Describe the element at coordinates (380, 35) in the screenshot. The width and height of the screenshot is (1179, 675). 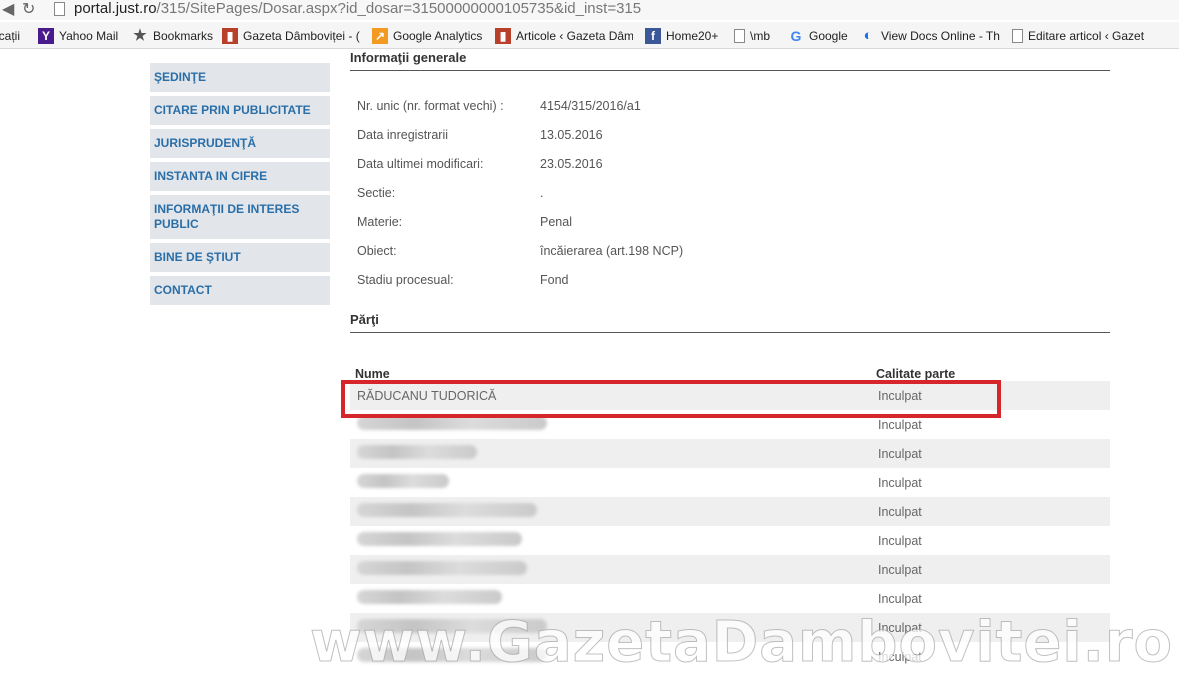
I see `analytics-icon: ↗` at that location.